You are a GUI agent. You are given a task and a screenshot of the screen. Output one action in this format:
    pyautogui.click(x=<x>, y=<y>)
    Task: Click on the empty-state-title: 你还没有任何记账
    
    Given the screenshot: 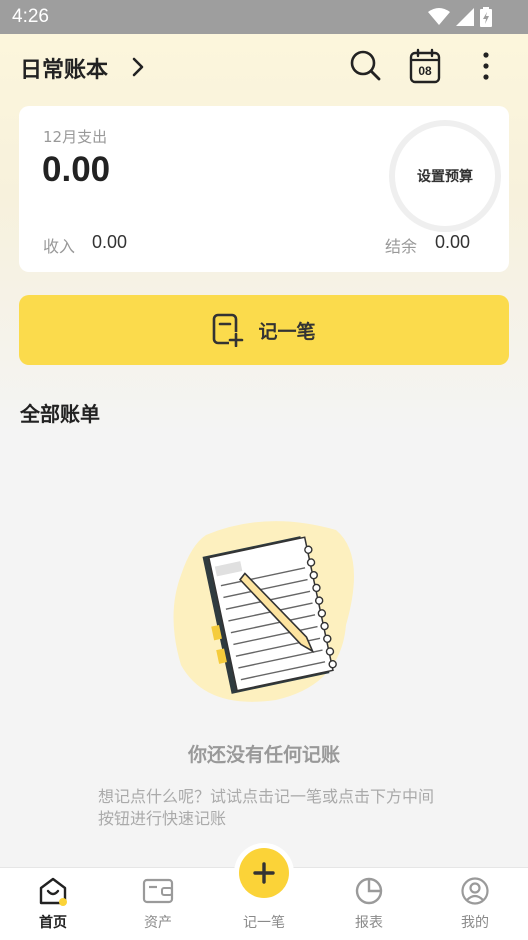 What is the action you would take?
    pyautogui.click(x=263, y=755)
    